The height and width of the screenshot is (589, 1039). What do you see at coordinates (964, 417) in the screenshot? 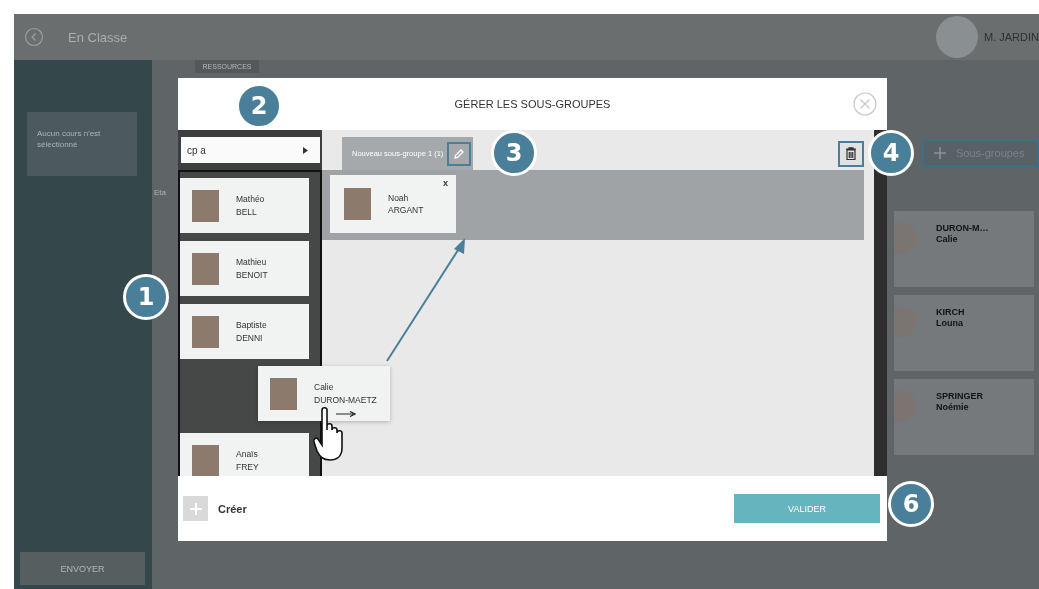
I see `student-card: SPRINGER Noémie` at bounding box center [964, 417].